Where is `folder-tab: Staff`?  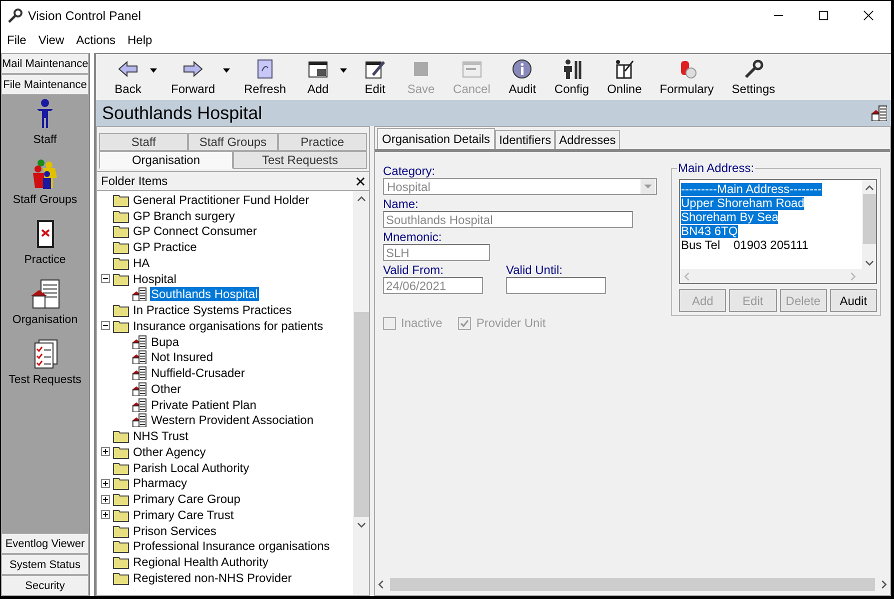 folder-tab: Staff is located at coordinates (143, 142).